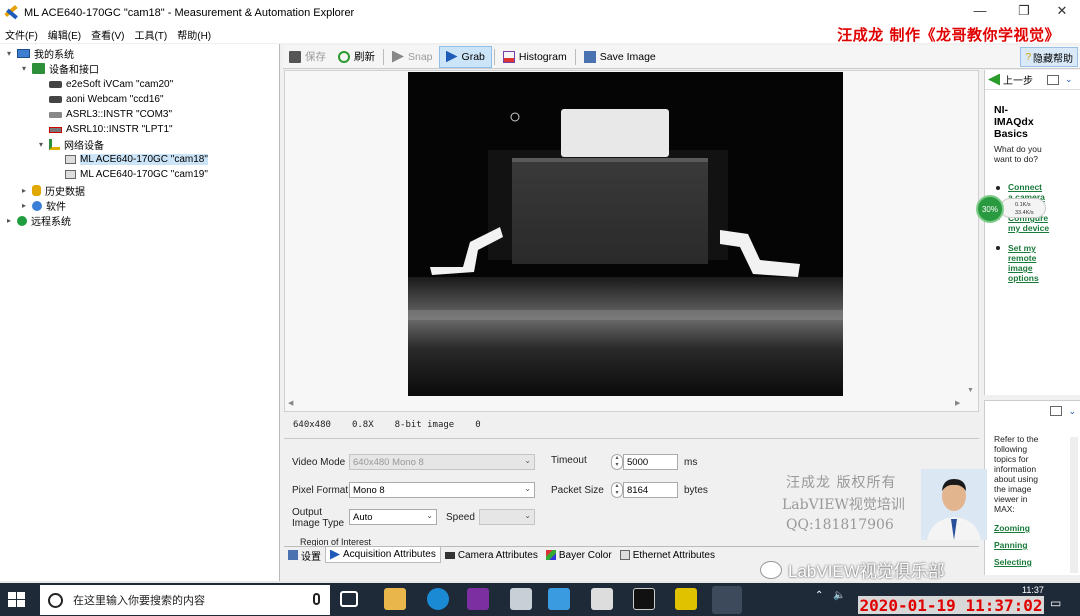 This screenshot has height=616, width=1080. Describe the element at coordinates (465, 56) in the screenshot. I see `grab-button: Grab` at that location.